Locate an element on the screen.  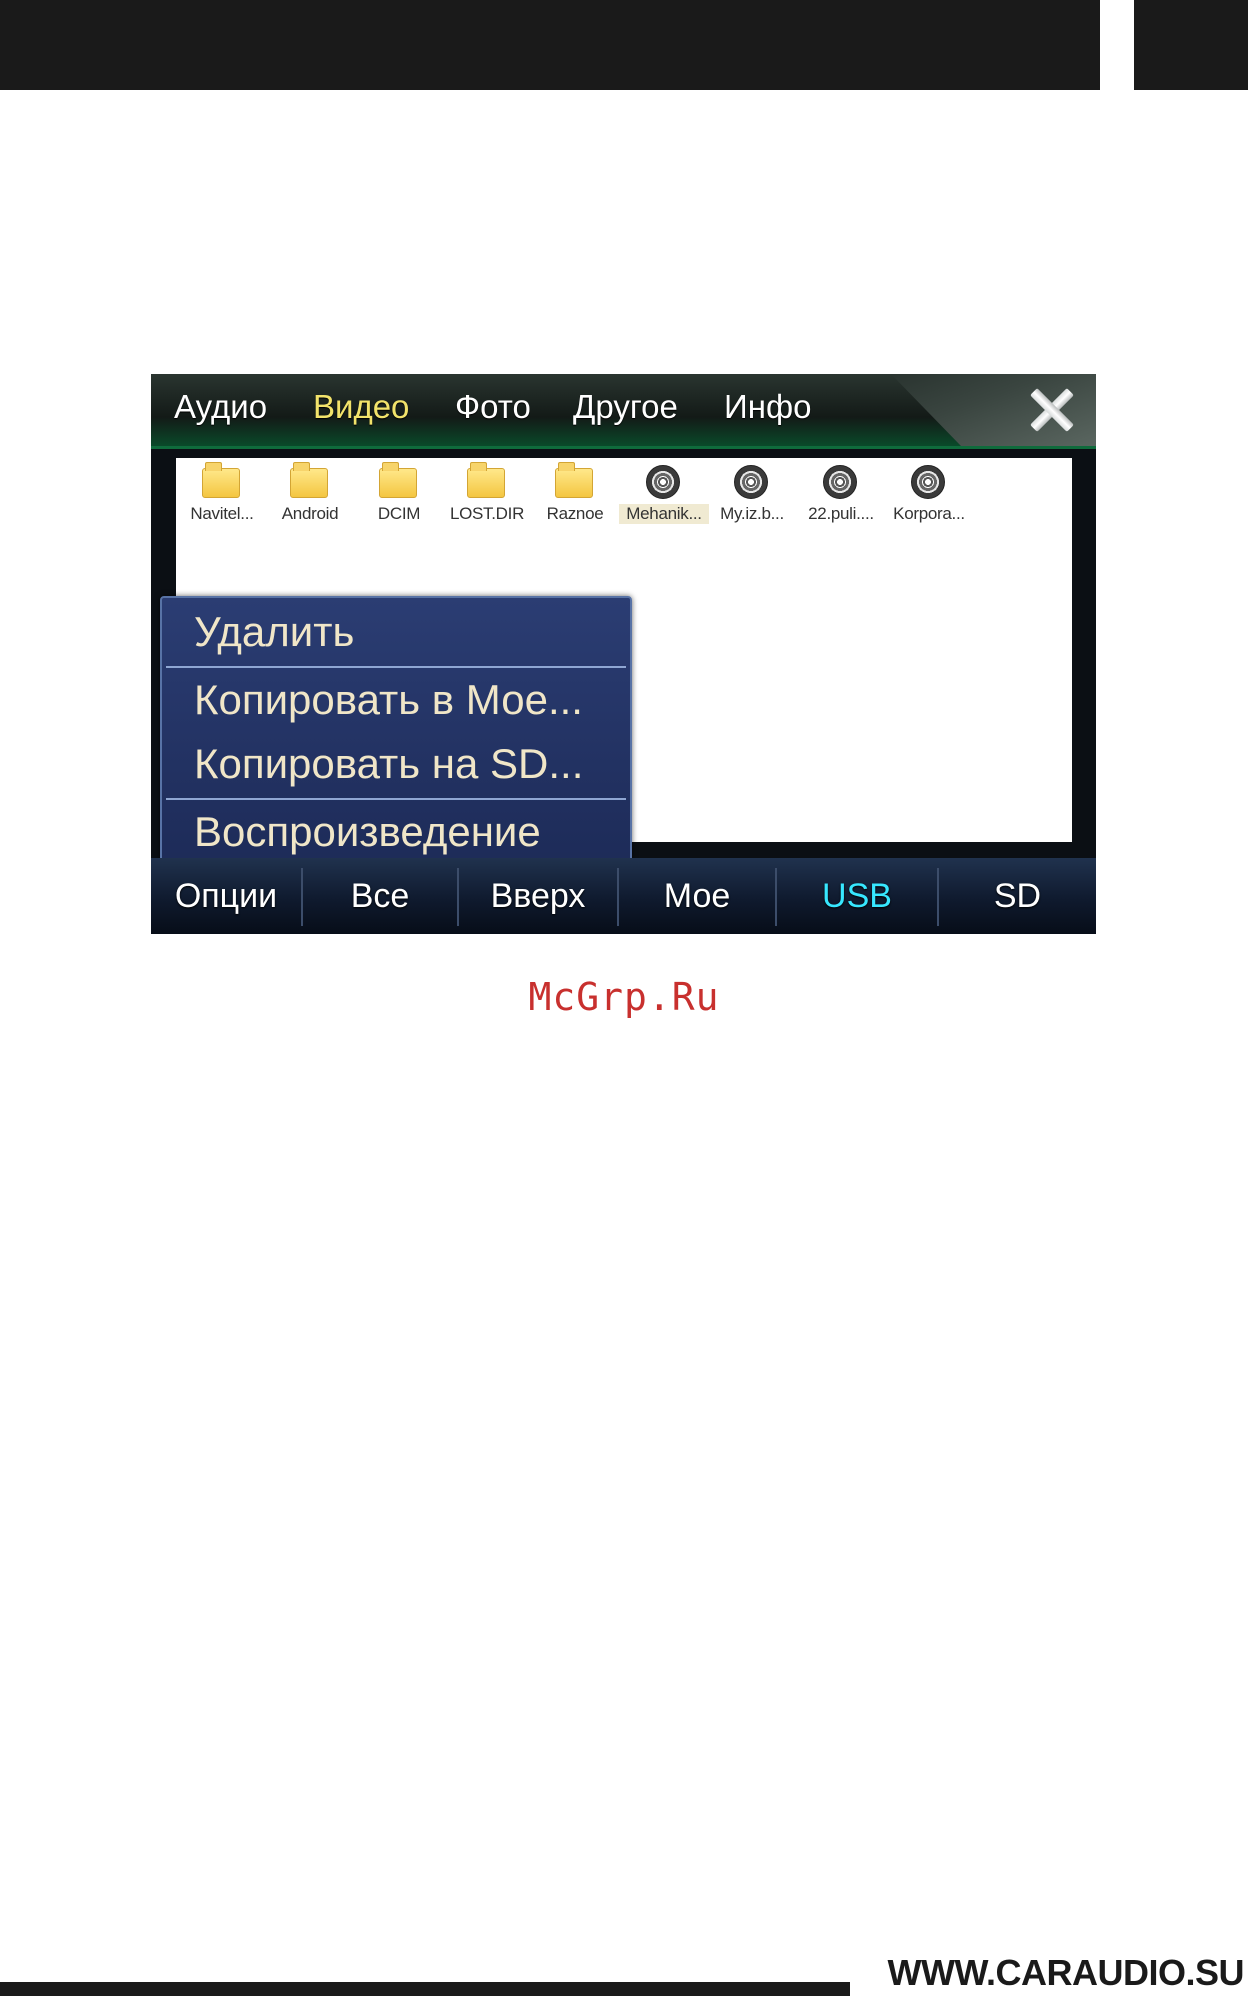
file-label: Raznoe is located at coordinates (575, 513).